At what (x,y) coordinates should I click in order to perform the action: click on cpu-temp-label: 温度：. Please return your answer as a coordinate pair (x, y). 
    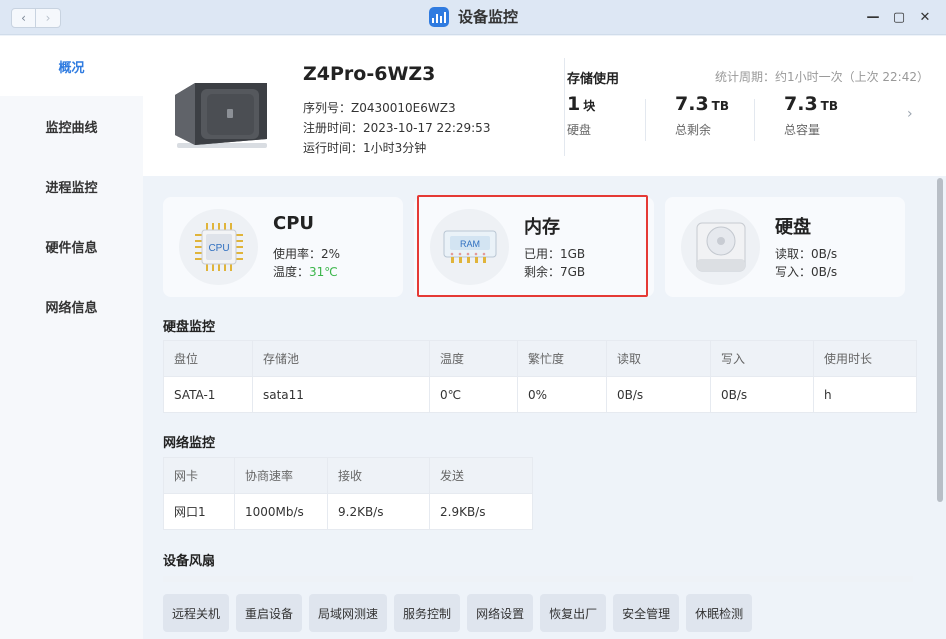
    Looking at the image, I should click on (291, 272).